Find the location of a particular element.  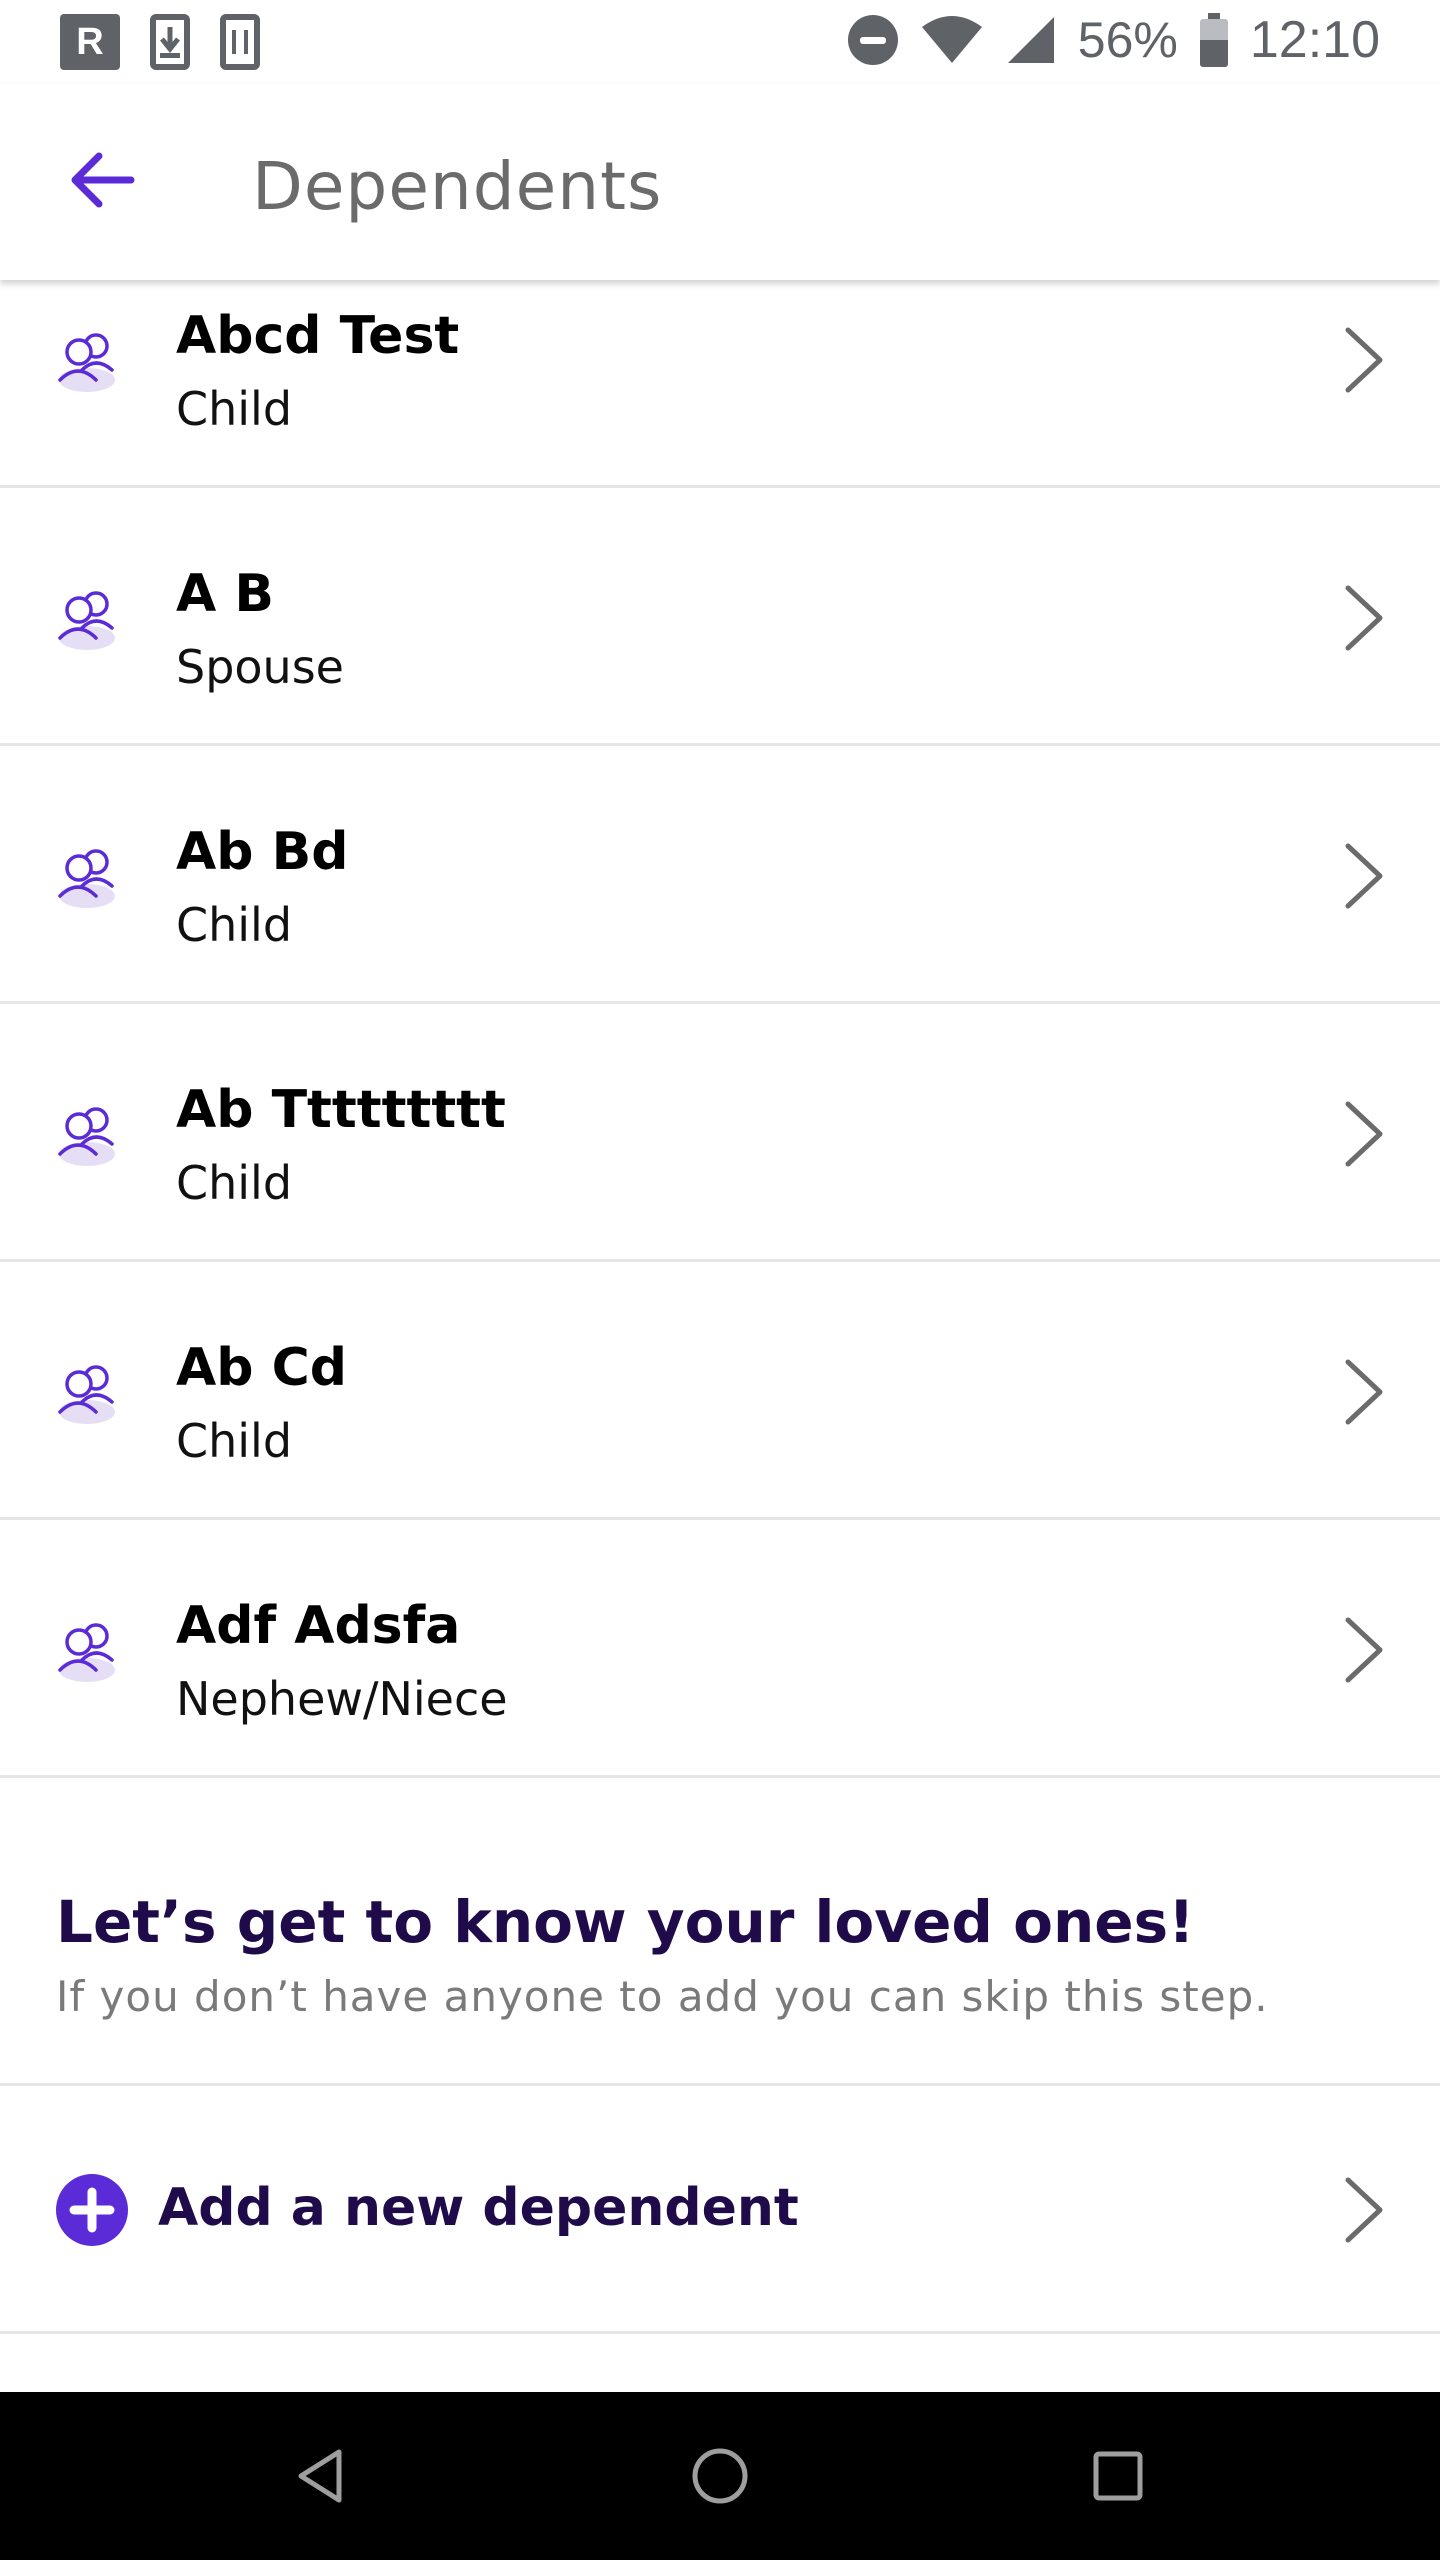

dependent-row: Adf Adsfa Nephew/Niece is located at coordinates (720, 1649).